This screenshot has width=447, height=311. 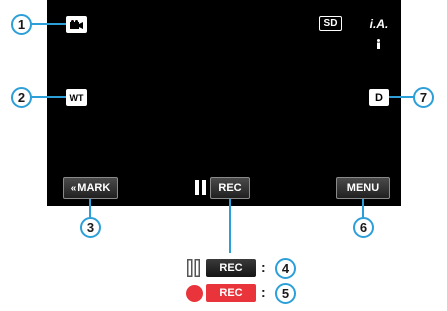 What do you see at coordinates (423, 97) in the screenshot?
I see `callout-7: 7` at bounding box center [423, 97].